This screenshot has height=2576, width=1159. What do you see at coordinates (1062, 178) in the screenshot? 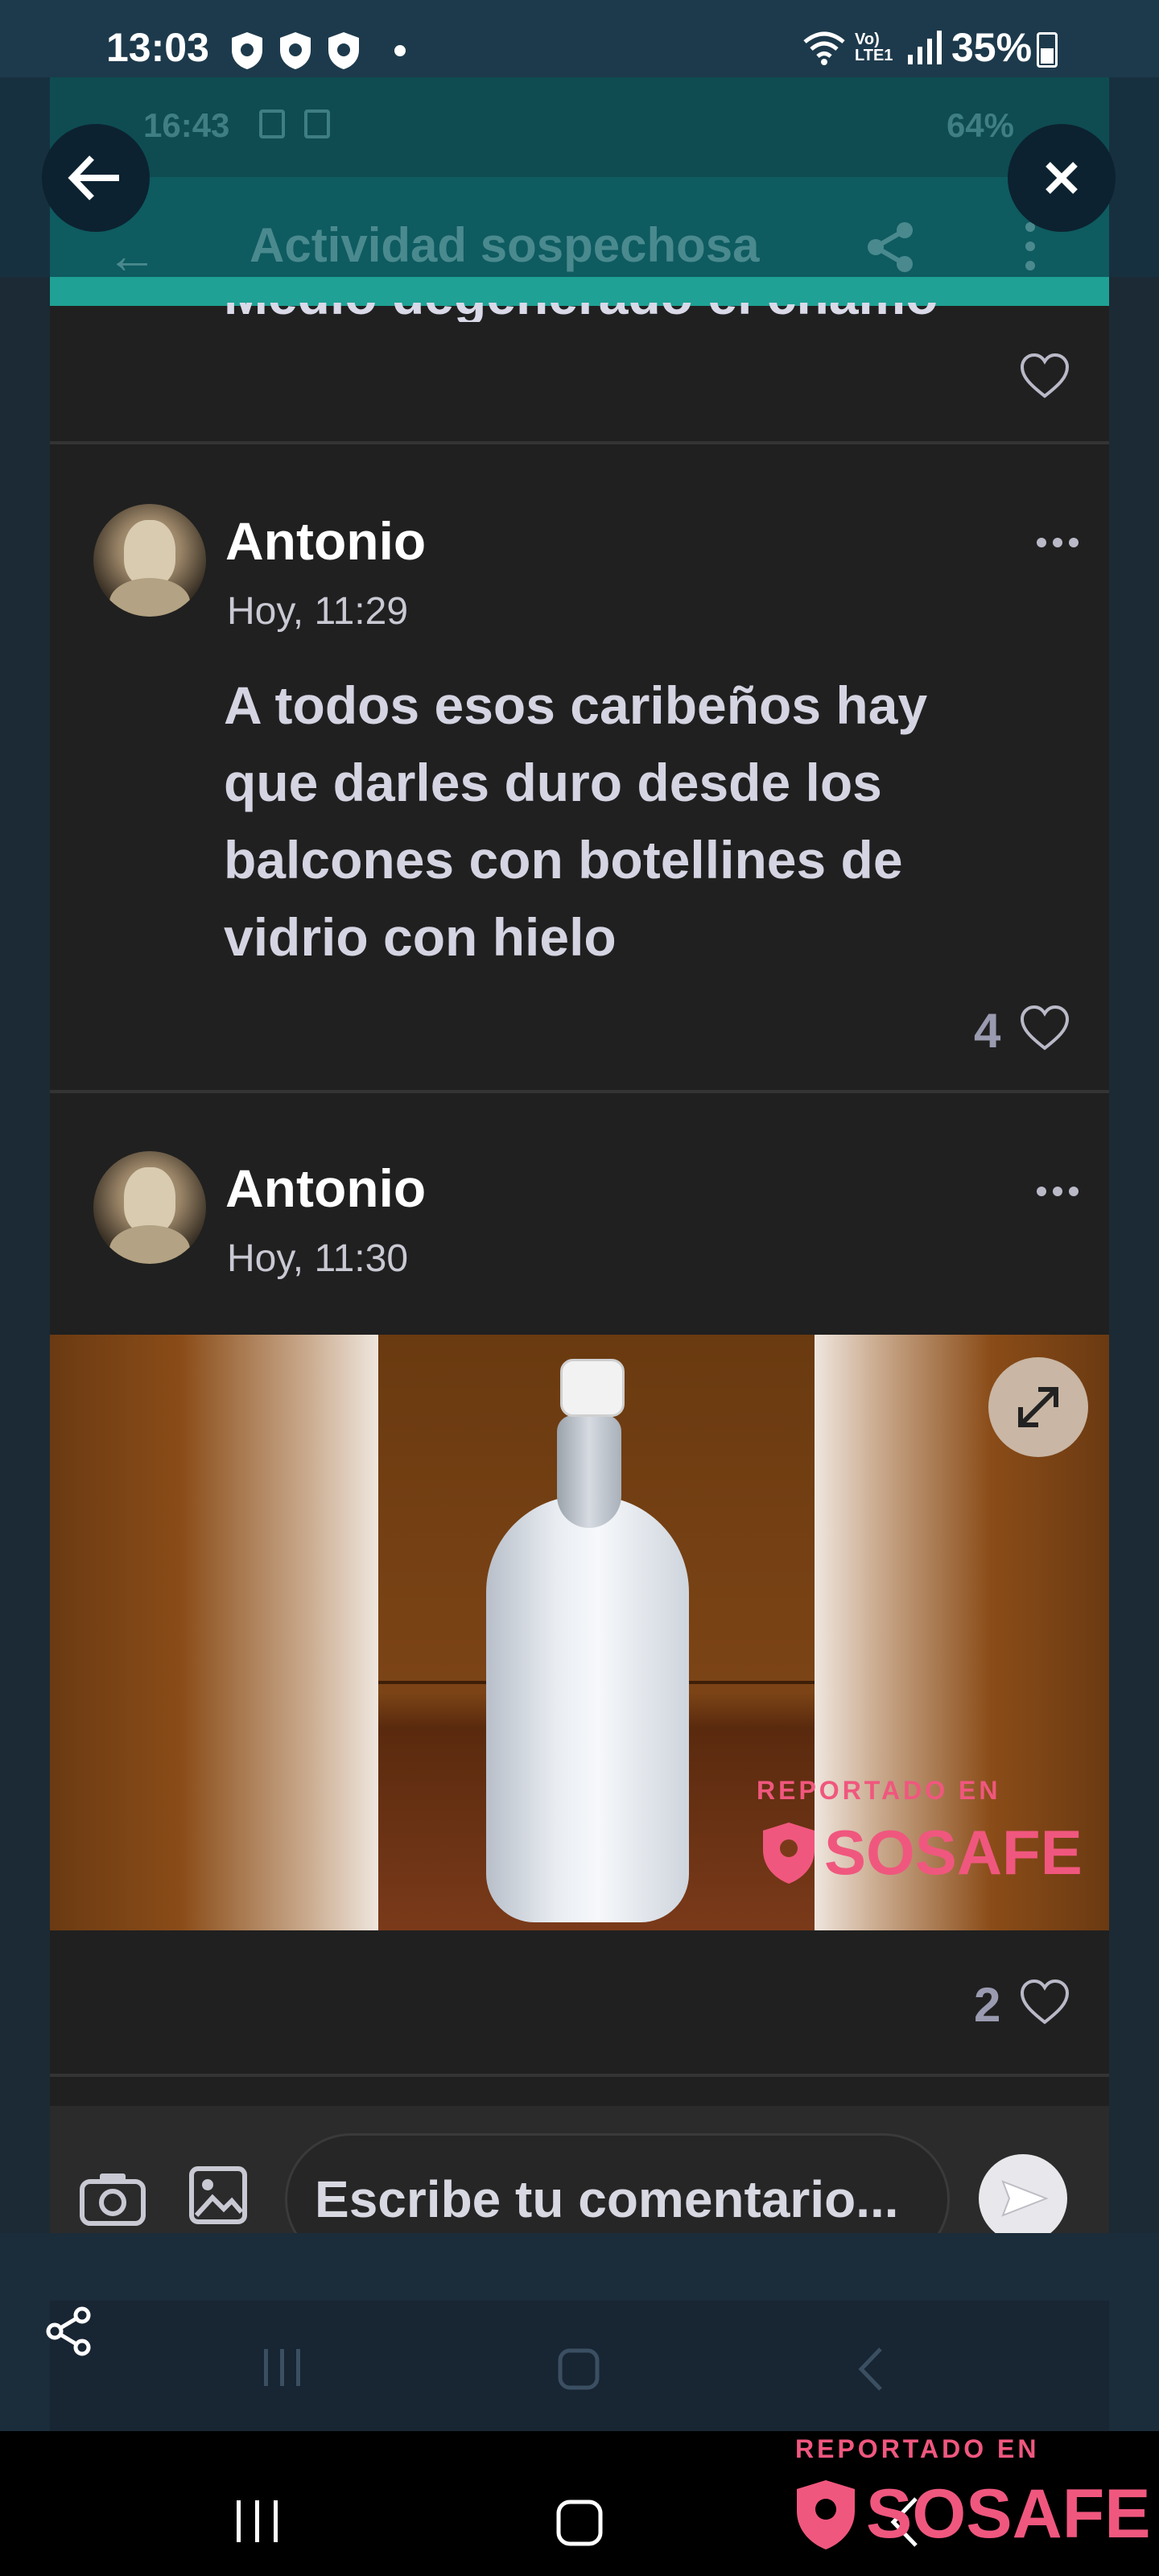
I see `close-button` at bounding box center [1062, 178].